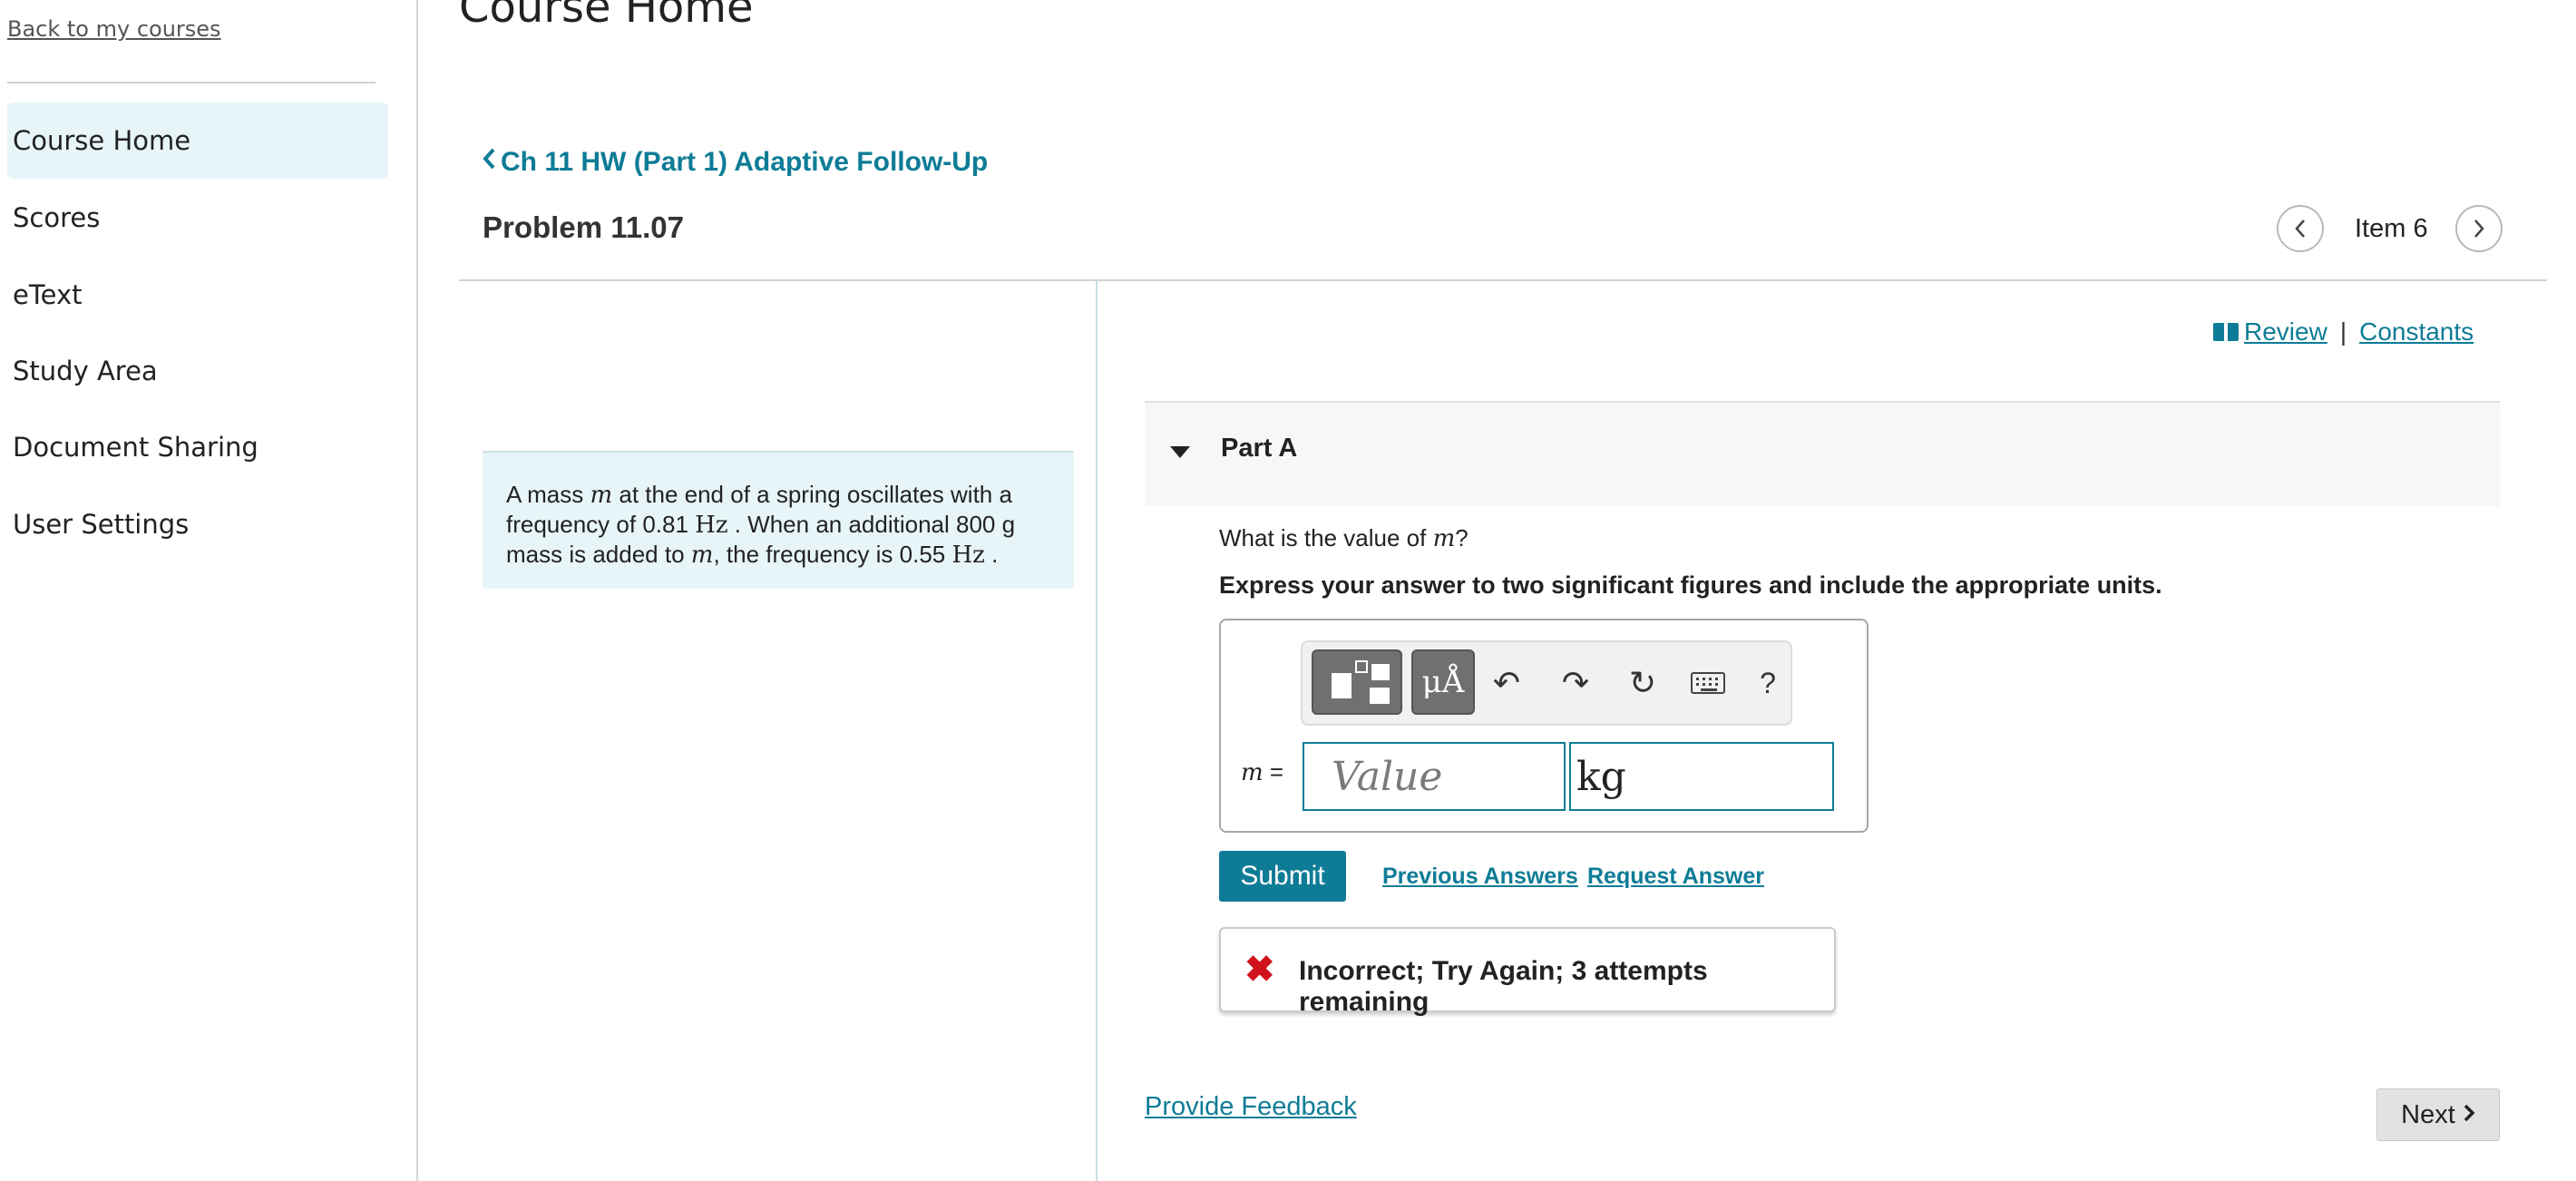  What do you see at coordinates (1259, 970) in the screenshot?
I see `error-x-icon: ✖` at bounding box center [1259, 970].